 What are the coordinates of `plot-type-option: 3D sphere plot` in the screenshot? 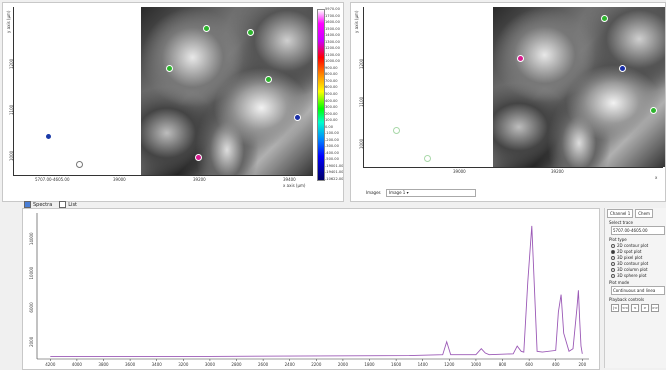 It's located at (638, 275).